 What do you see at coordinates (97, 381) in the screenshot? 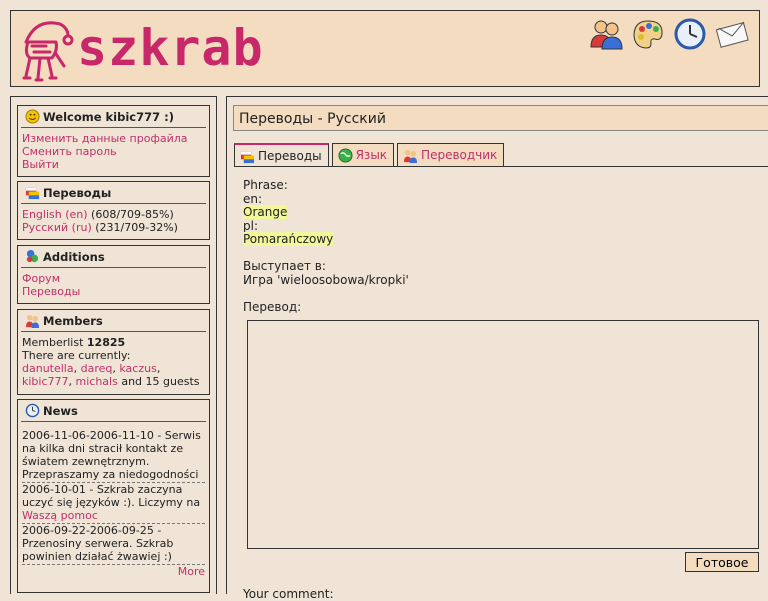
I see `user-link: michals` at bounding box center [97, 381].